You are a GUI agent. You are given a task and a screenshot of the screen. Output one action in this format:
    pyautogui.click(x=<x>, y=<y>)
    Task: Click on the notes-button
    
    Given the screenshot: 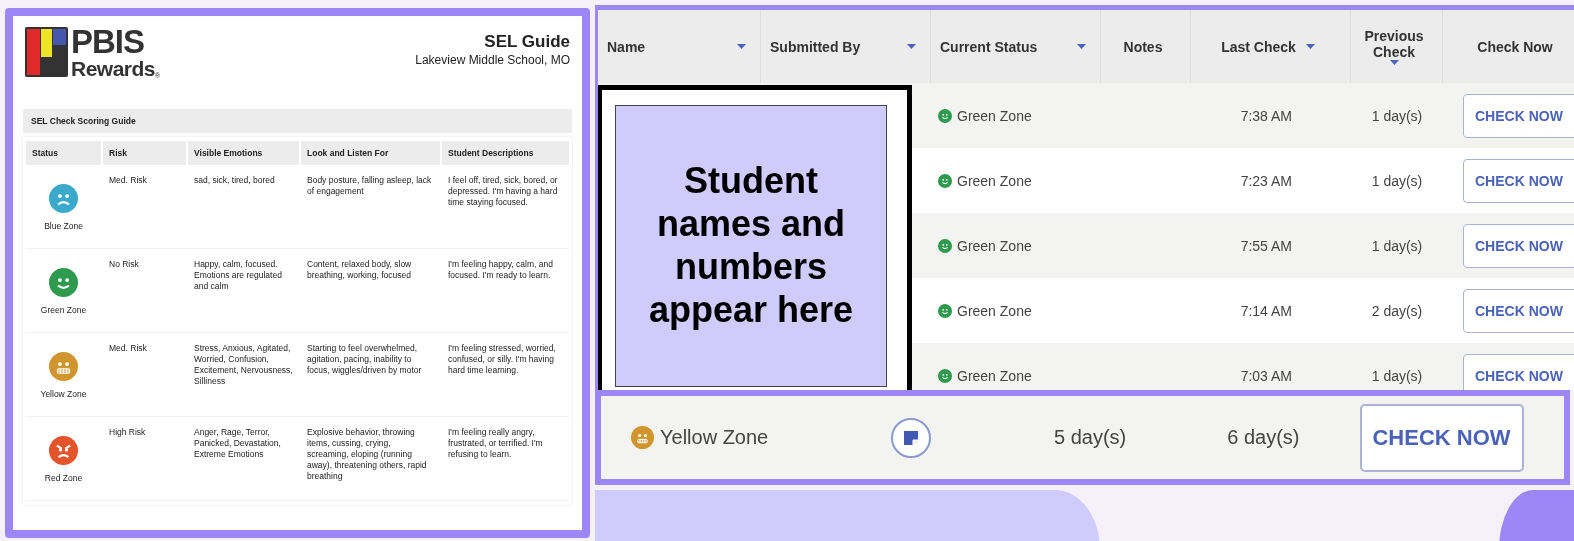 What is the action you would take?
    pyautogui.click(x=911, y=437)
    